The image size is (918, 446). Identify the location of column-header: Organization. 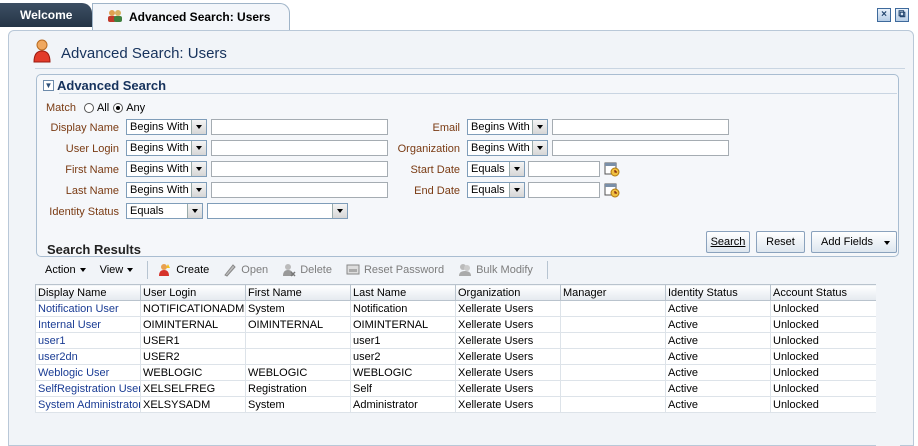
(508, 292).